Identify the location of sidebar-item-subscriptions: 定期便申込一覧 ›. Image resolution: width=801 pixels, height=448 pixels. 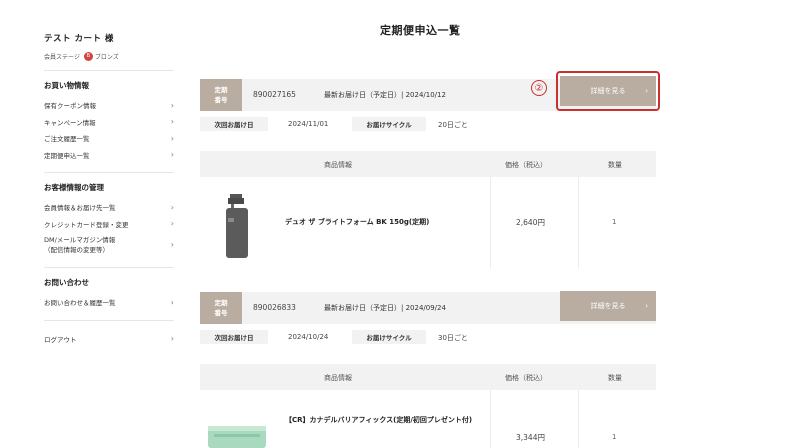
(109, 155).